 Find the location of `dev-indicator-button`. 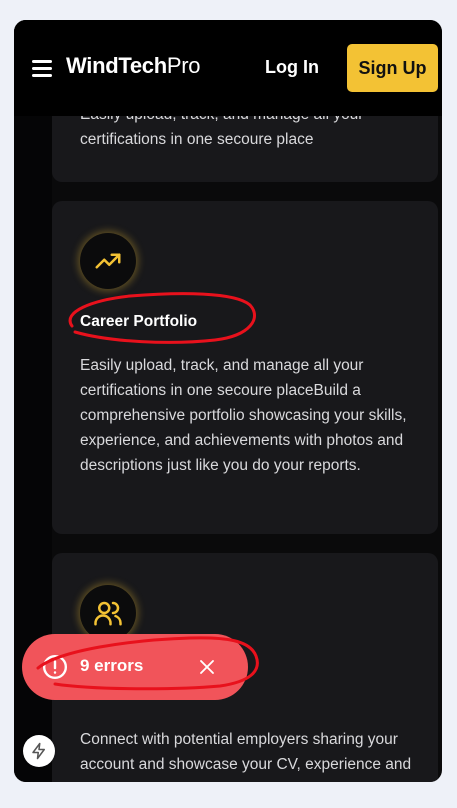

dev-indicator-button is located at coordinates (39, 751).